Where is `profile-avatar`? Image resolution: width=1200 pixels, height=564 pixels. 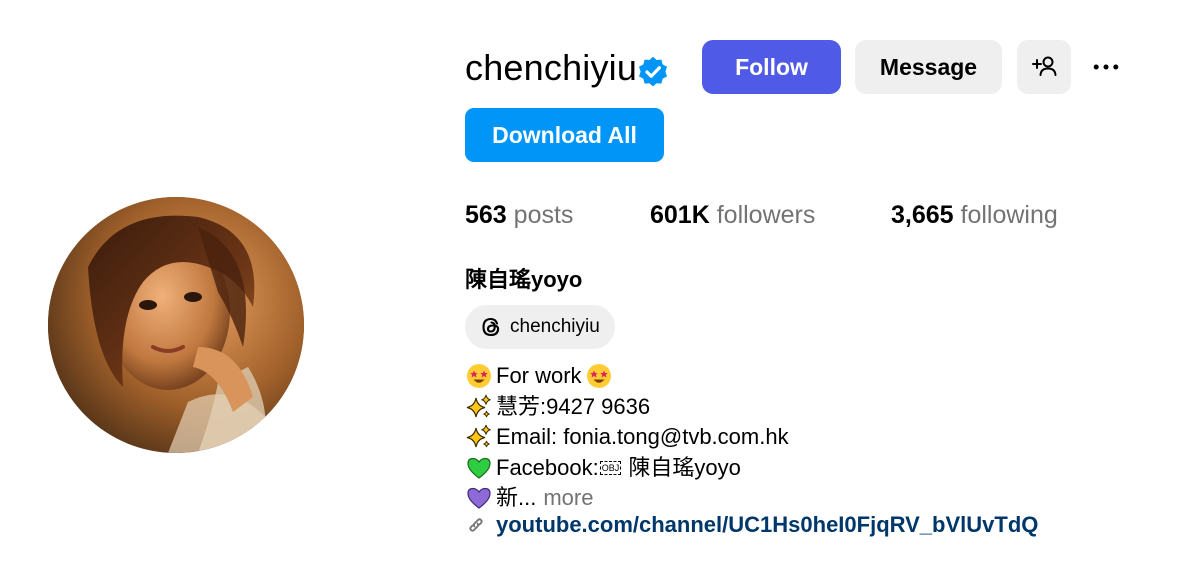
profile-avatar is located at coordinates (176, 325).